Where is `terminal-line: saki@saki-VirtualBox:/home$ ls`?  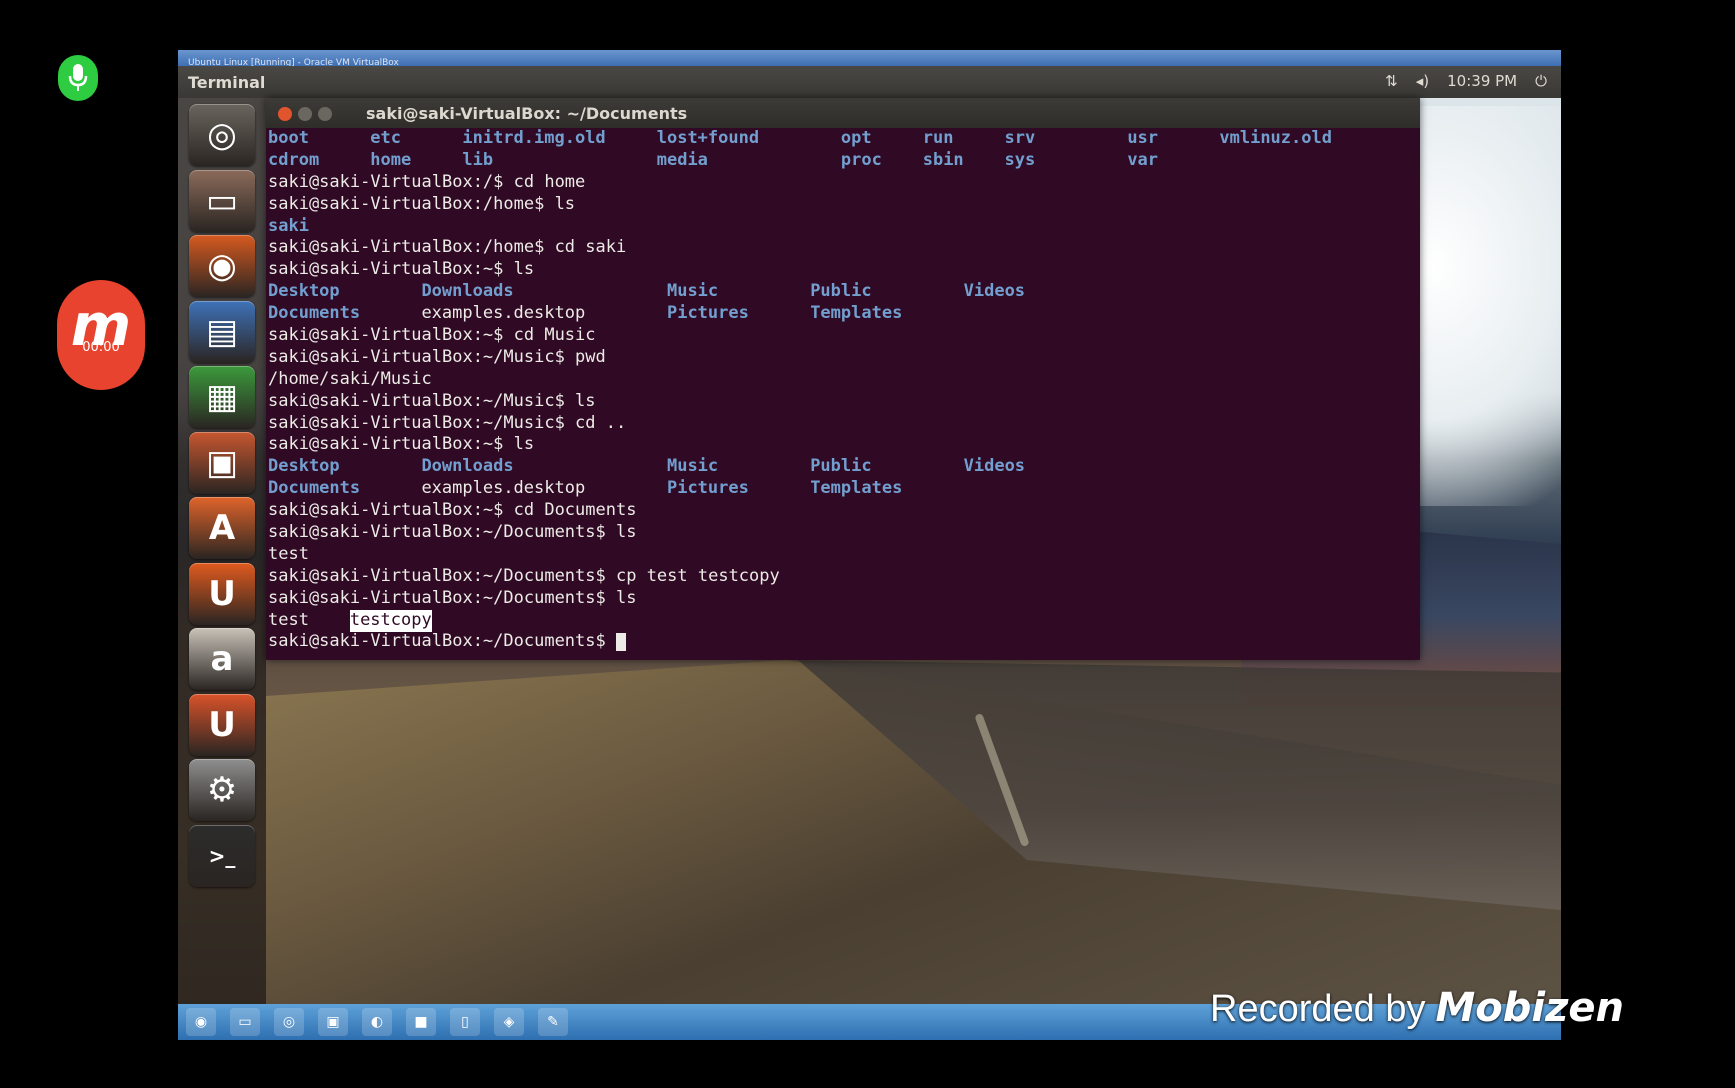
terminal-line: saki@saki-VirtualBox:/home$ ls is located at coordinates (844, 205).